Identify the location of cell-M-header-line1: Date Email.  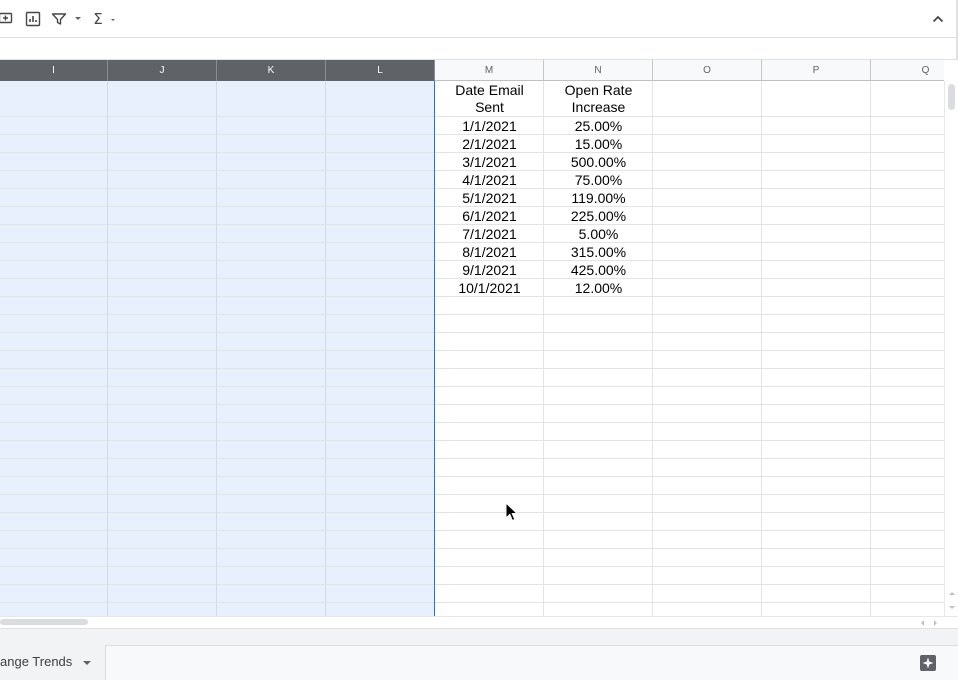
(489, 90).